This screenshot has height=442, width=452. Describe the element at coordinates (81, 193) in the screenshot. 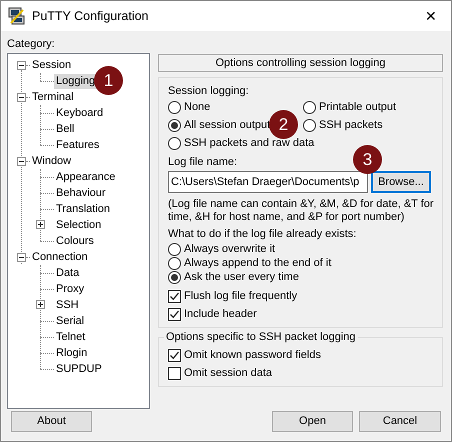

I see `tree-item: Behaviour` at that location.